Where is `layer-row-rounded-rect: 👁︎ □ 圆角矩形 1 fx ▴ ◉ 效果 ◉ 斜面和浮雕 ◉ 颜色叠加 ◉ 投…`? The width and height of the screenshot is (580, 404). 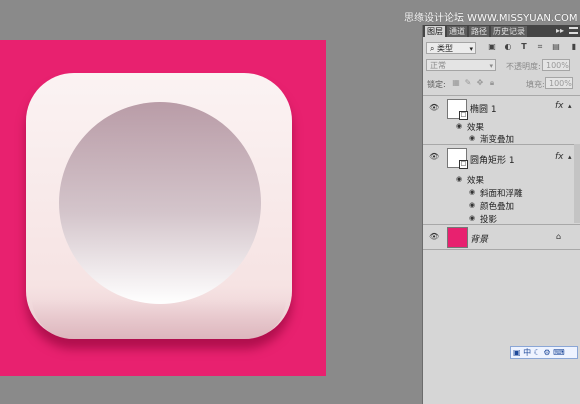 layer-row-rounded-rect: 👁︎ □ 圆角矩形 1 fx ▴ ◉ 效果 ◉ 斜面和浮雕 ◉ 颜色叠加 ◉ 投… is located at coordinates (501, 184).